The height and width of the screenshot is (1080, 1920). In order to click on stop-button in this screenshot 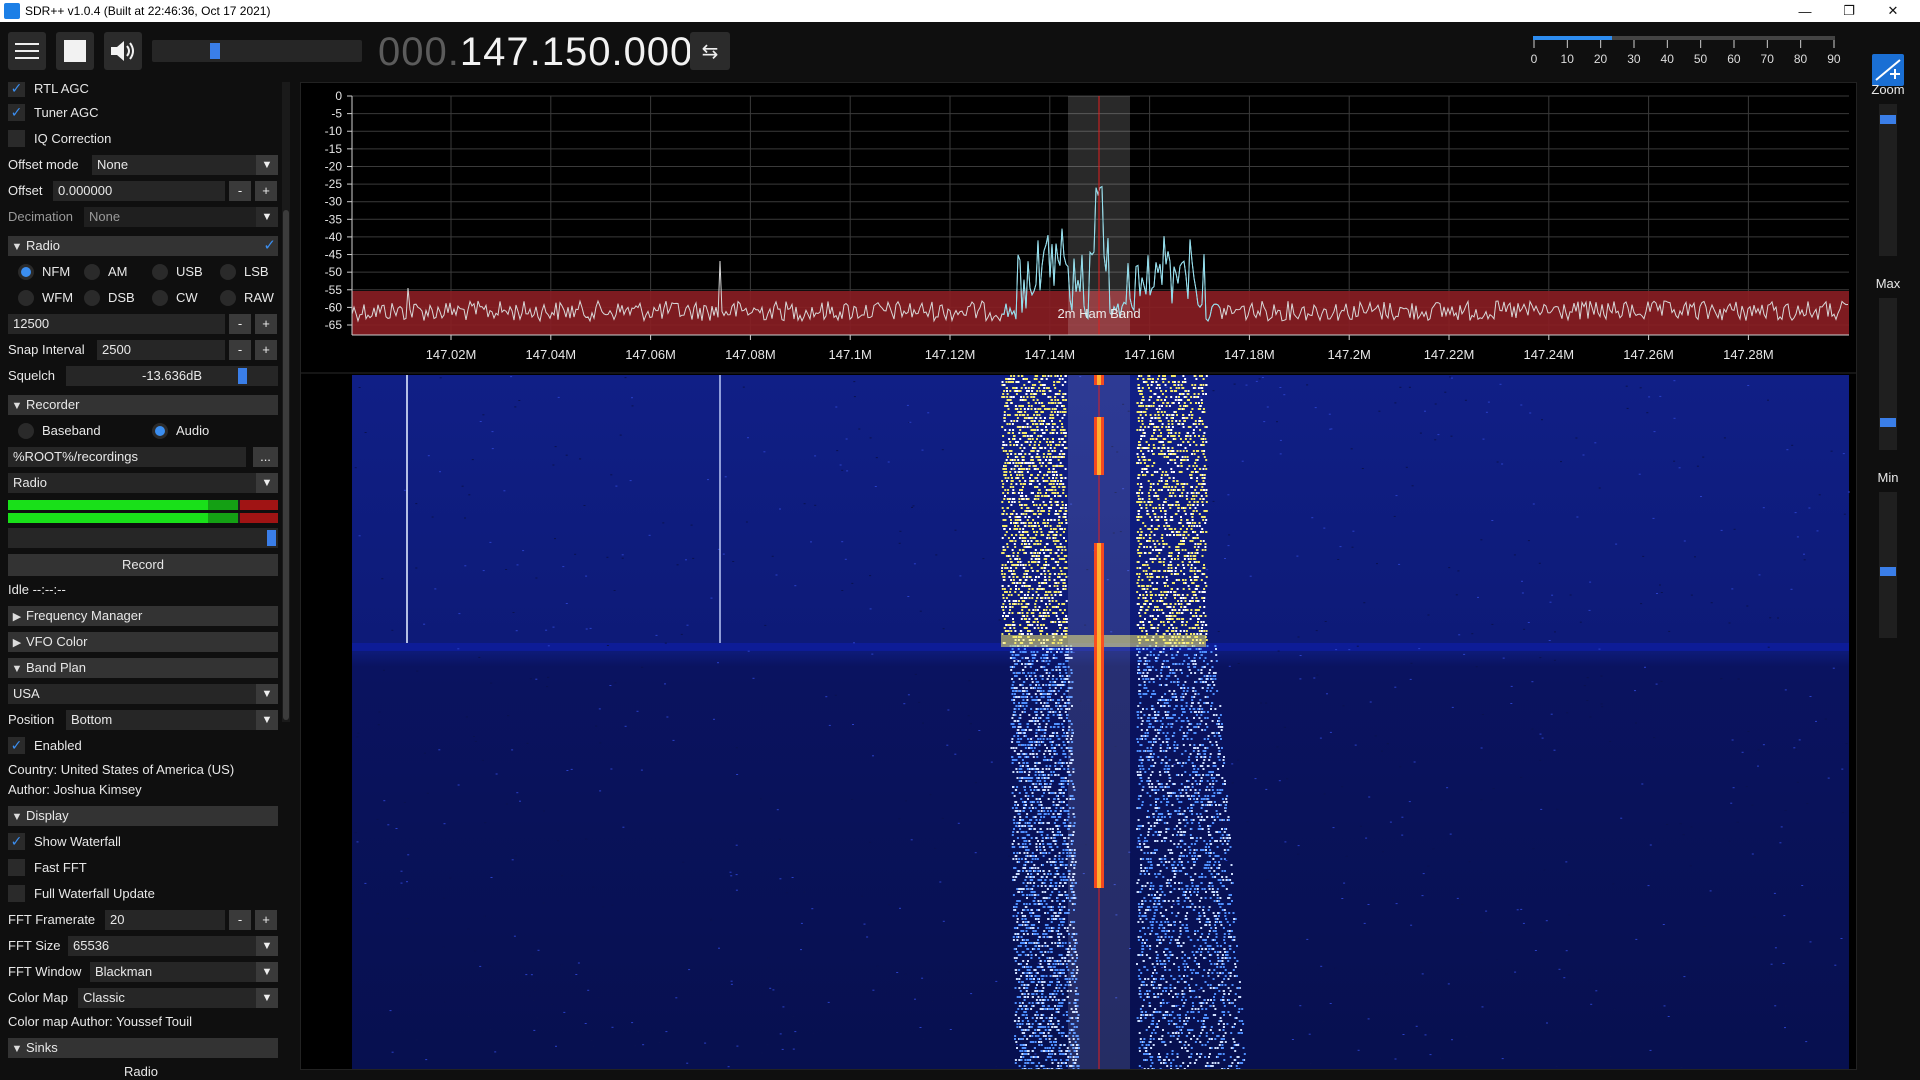, I will do `click(75, 51)`.